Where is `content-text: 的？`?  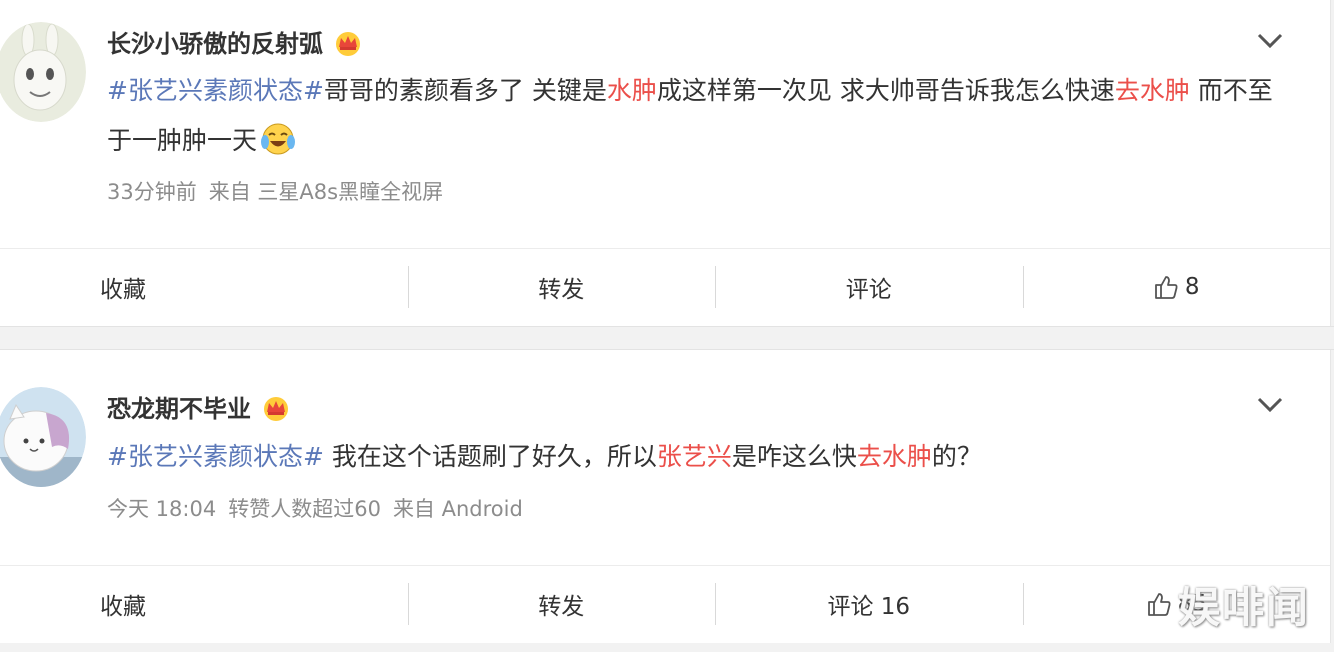 content-text: 的？ is located at coordinates (956, 456).